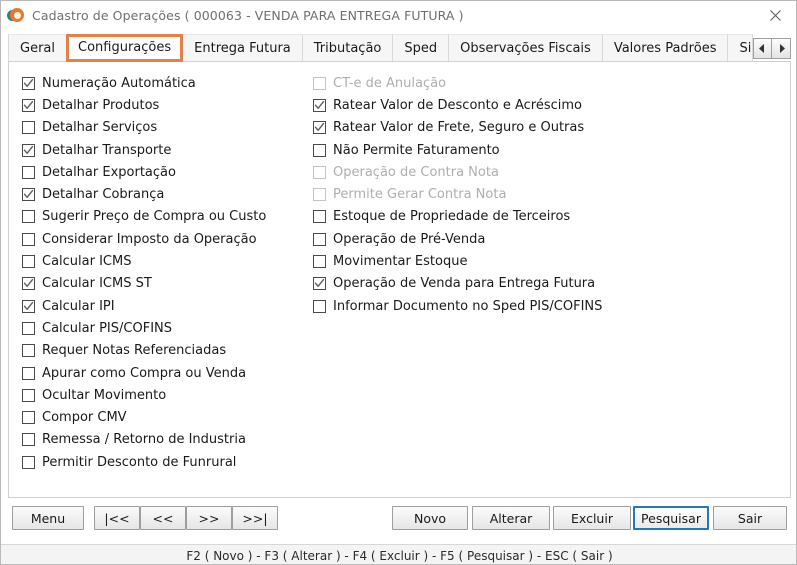 This screenshot has width=797, height=565. I want to click on option-right-3: Não Permite Faturamento, so click(457, 150).